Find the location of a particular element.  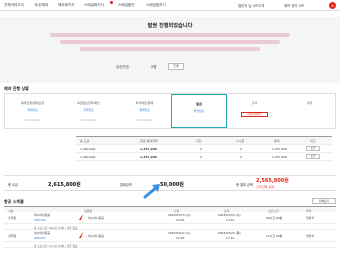

column-header: 총 요금 is located at coordinates (85, 141).